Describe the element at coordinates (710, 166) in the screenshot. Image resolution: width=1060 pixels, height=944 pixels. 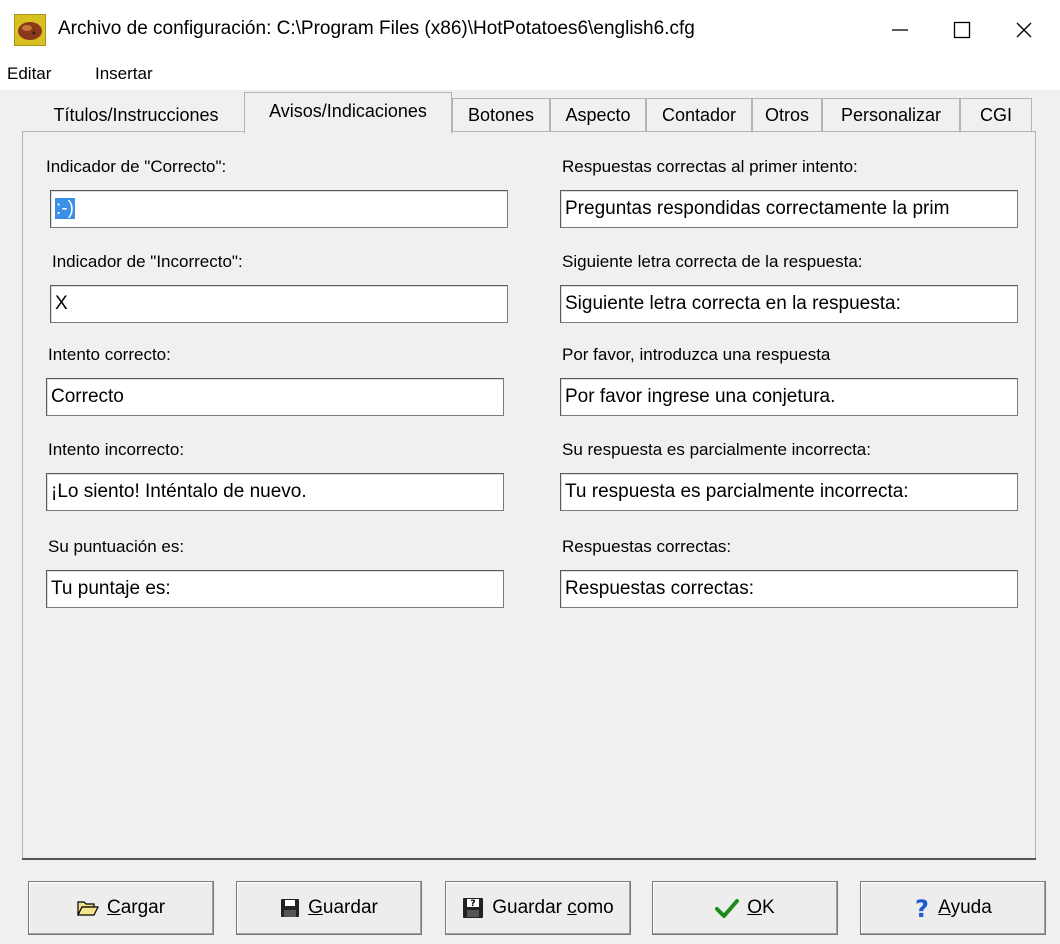
I see `first-try-correct-label: Respuestas correctas al primer intento:` at that location.